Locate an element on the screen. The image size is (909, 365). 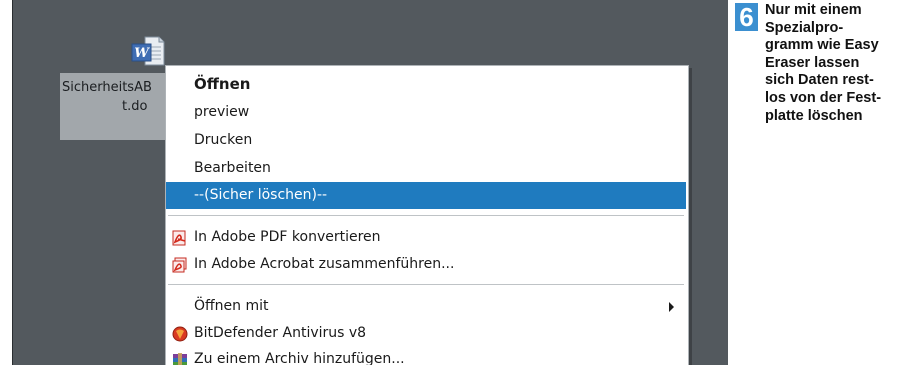
submenu-arrow-icon is located at coordinates (671, 307).